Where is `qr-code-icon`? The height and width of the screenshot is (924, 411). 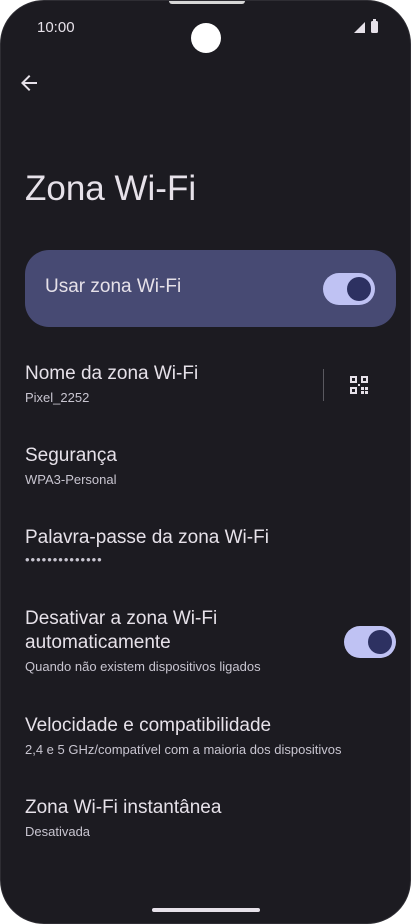
qr-code-icon is located at coordinates (359, 385).